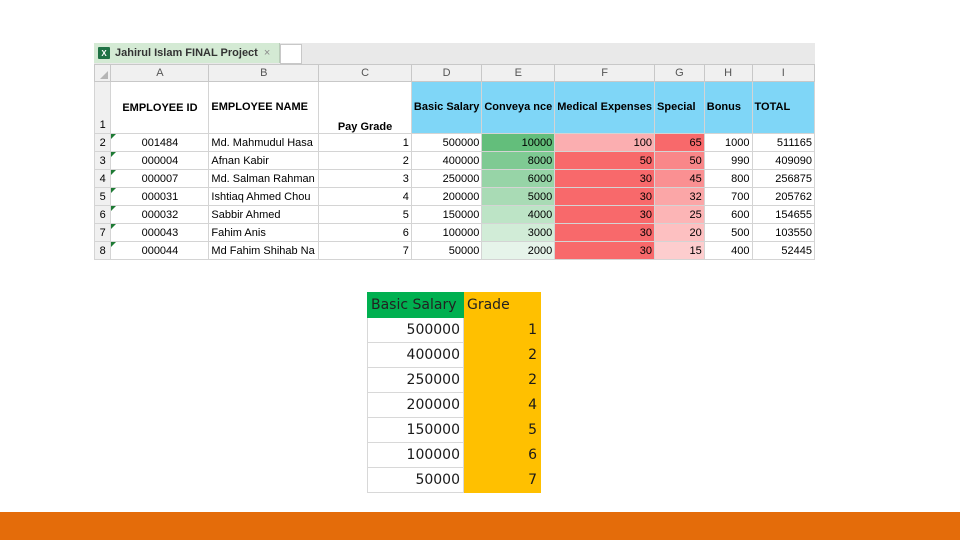 This screenshot has height=540, width=960. What do you see at coordinates (605, 107) in the screenshot?
I see `header-medical-expenses: Medical Expenses` at bounding box center [605, 107].